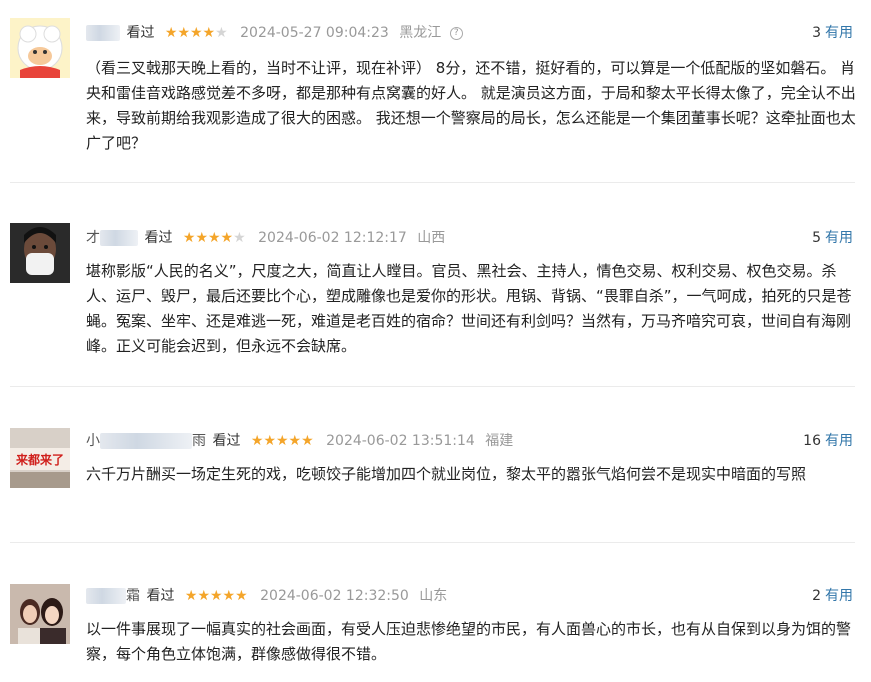  Describe the element at coordinates (420, 33) in the screenshot. I see `review-location: 黑龙江` at that location.